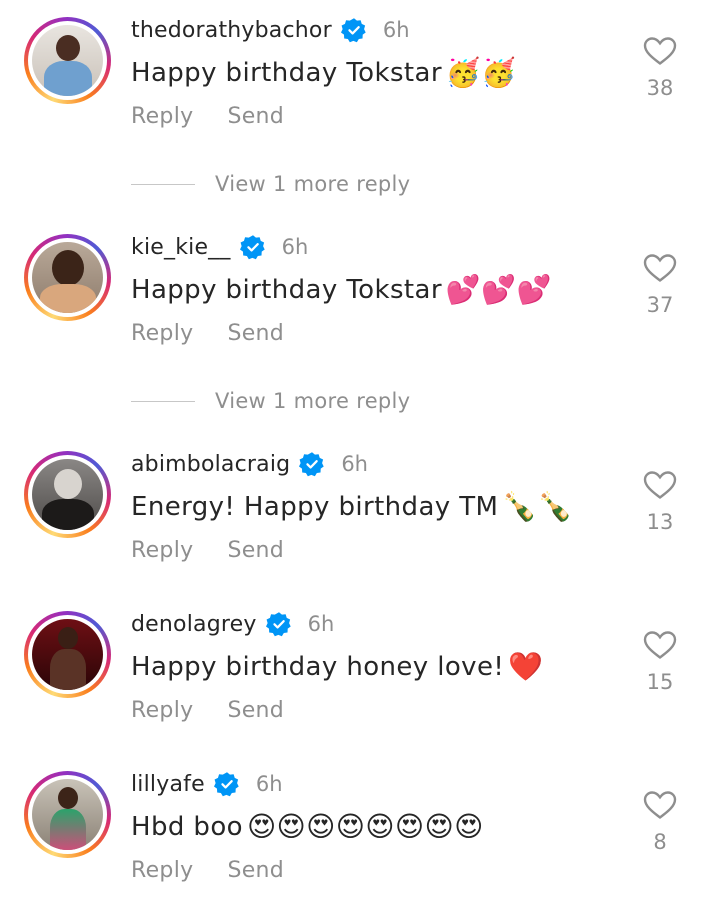 The height and width of the screenshot is (904, 720). What do you see at coordinates (181, 247) in the screenshot?
I see `username: kie_kie__` at bounding box center [181, 247].